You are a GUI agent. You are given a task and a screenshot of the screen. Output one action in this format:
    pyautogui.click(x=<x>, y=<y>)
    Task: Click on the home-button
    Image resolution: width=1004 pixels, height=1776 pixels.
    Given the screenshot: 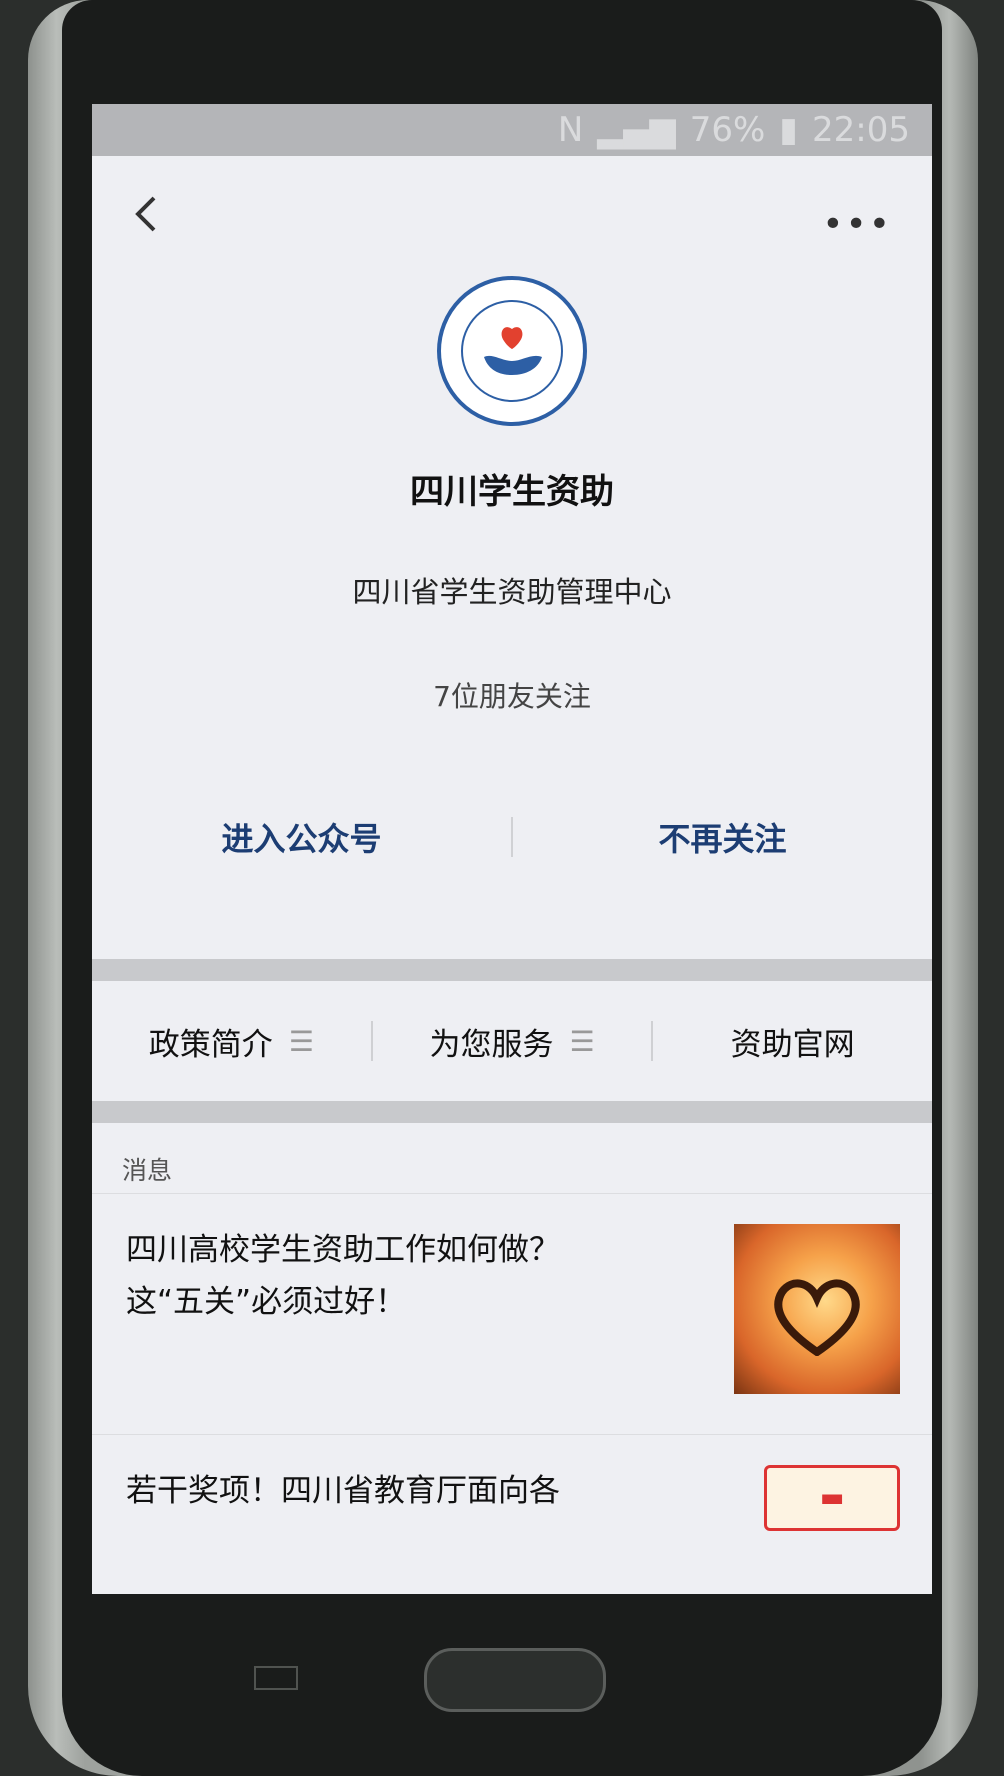 What is the action you would take?
    pyautogui.click(x=515, y=1680)
    